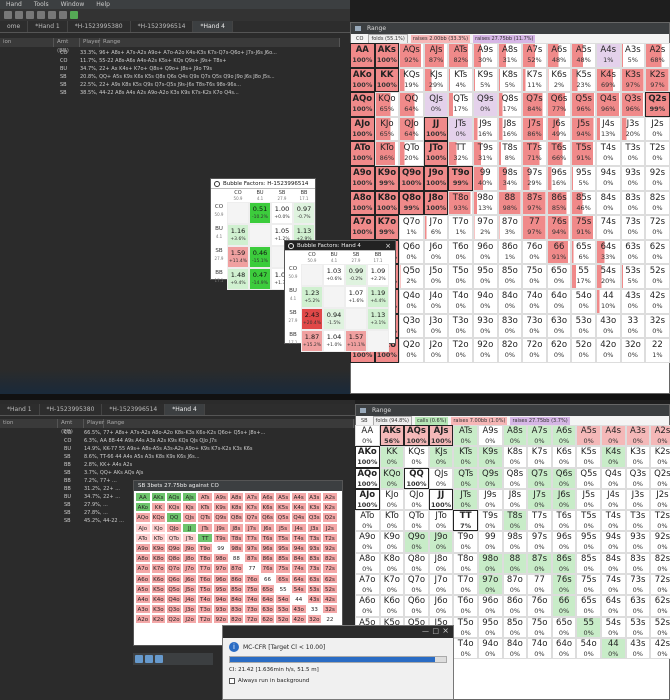 The width and height of the screenshot is (670, 700). I want to click on hand-cell-75o: 75o 0%, so click(534, 276).